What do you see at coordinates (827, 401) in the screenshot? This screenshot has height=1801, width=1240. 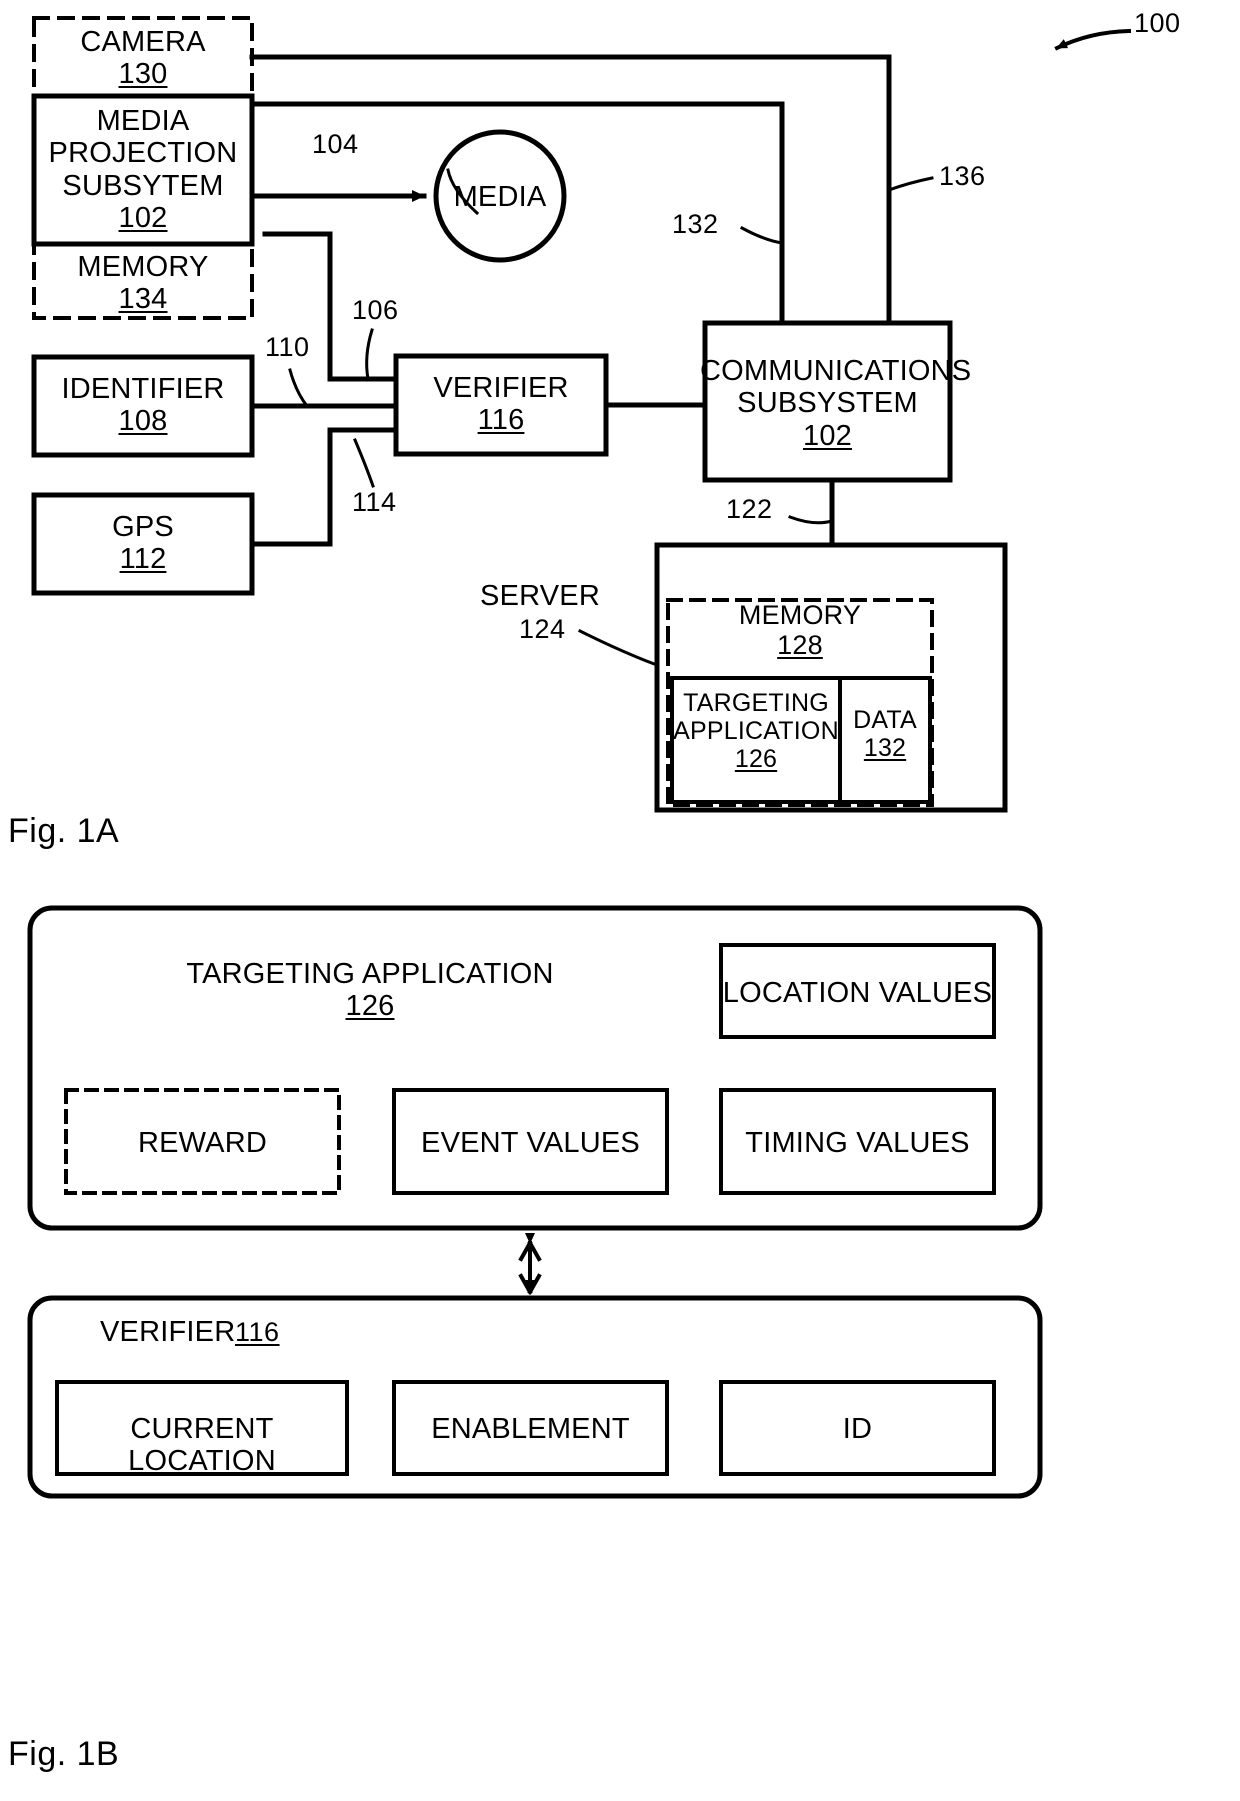 I see `communications-subsystem-box` at bounding box center [827, 401].